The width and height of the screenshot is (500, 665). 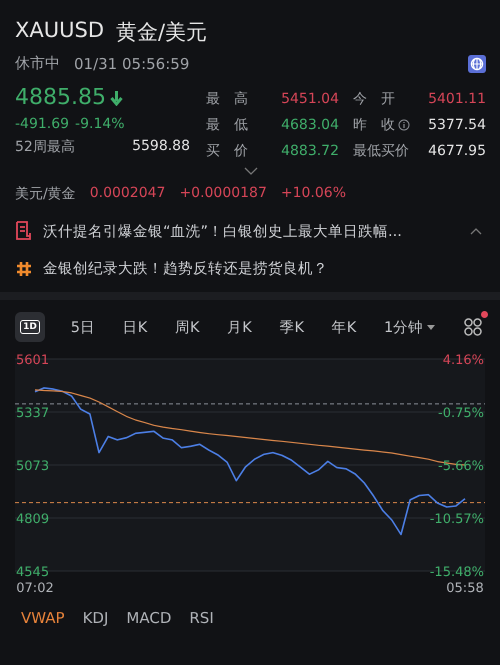 What do you see at coordinates (33, 572) in the screenshot?
I see `axis-label: 4545` at bounding box center [33, 572].